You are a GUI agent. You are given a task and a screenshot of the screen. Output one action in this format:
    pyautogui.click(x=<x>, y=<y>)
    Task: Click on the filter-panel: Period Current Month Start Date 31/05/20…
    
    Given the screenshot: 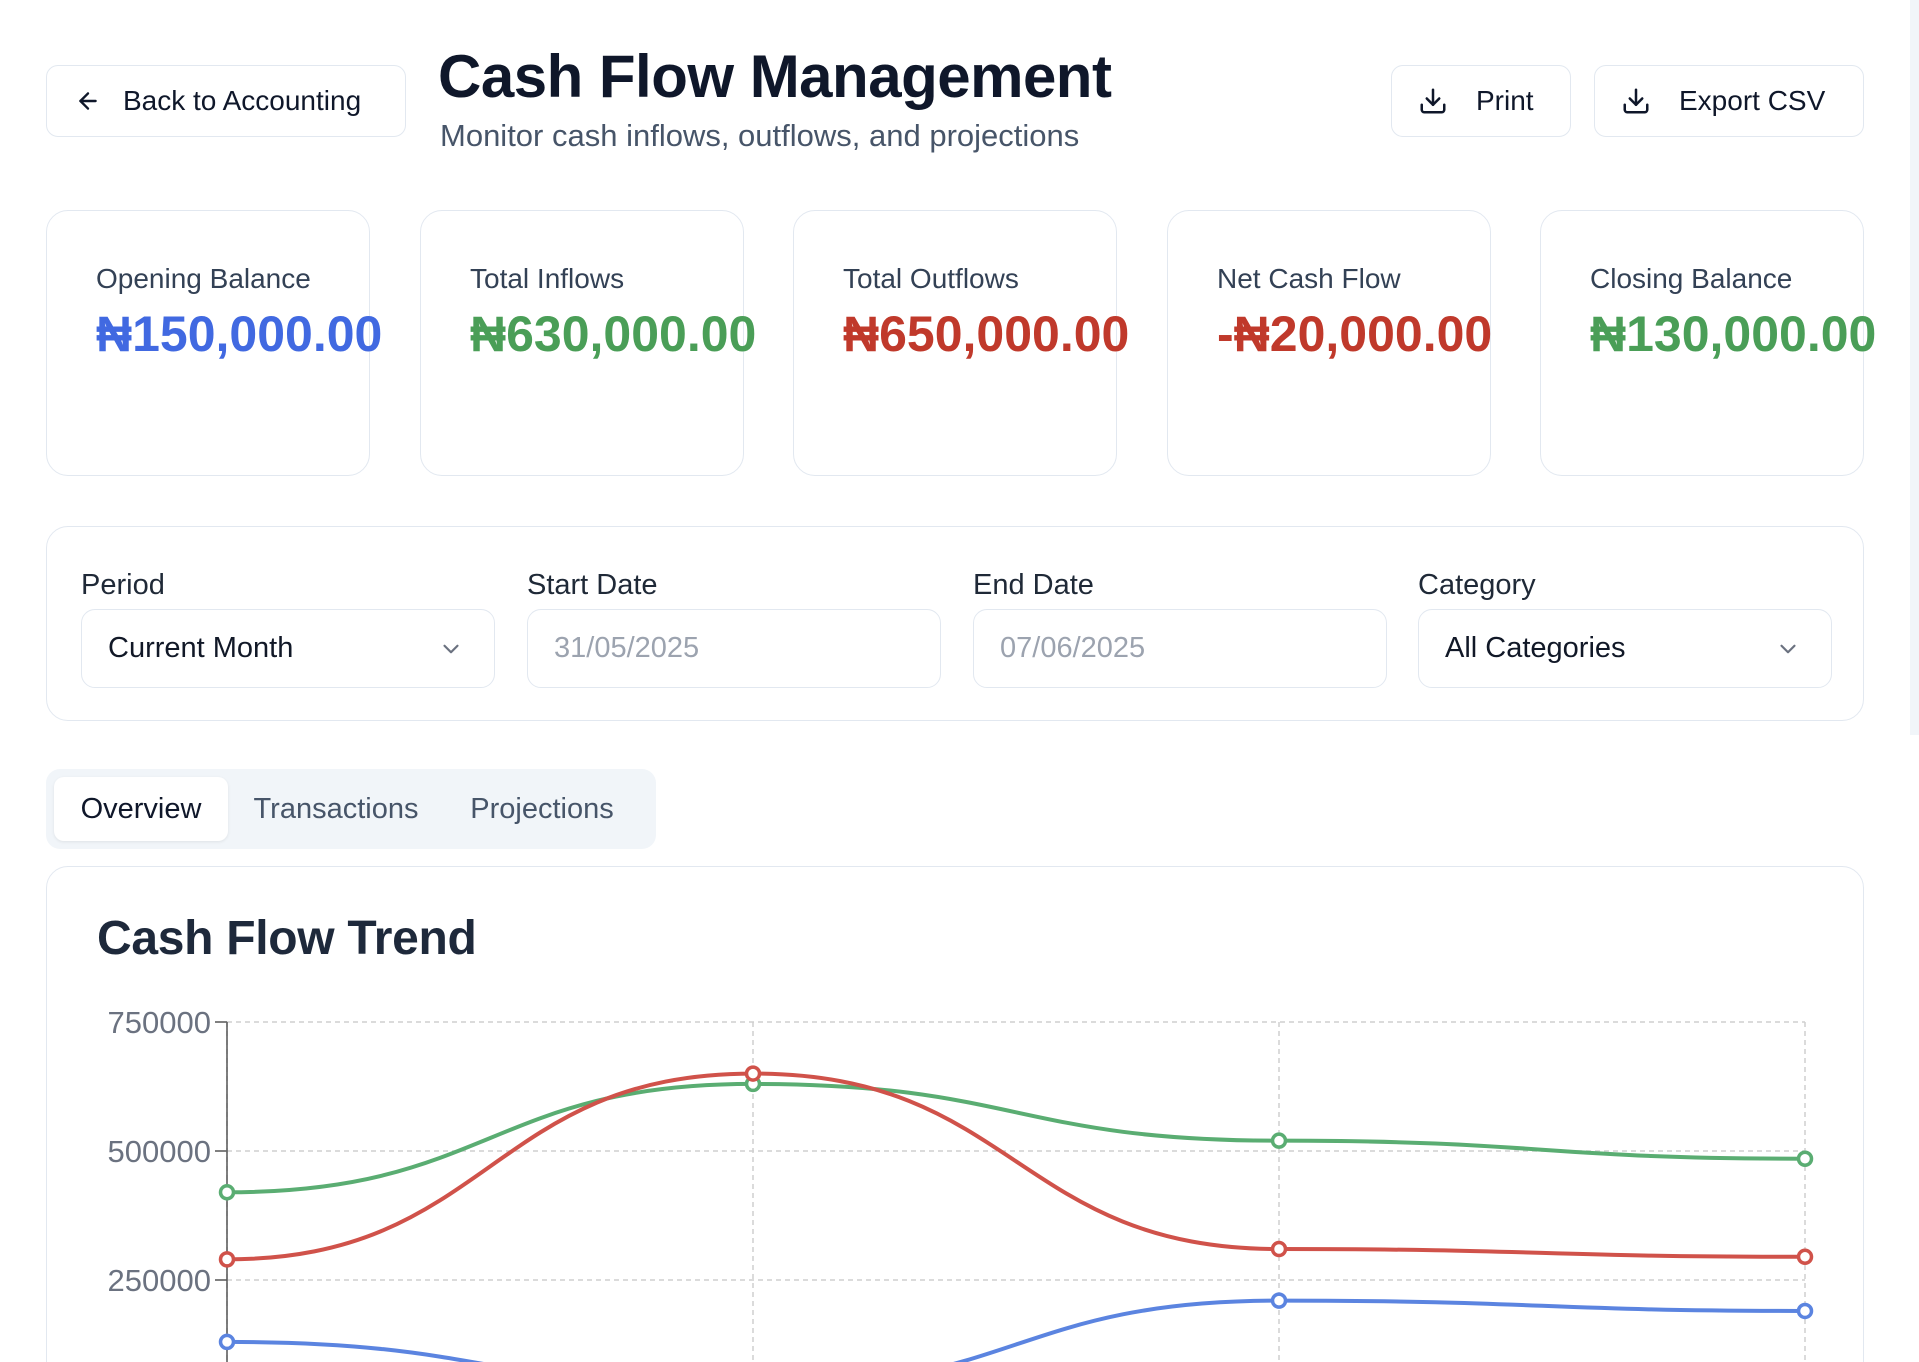 What is the action you would take?
    pyautogui.click(x=955, y=623)
    